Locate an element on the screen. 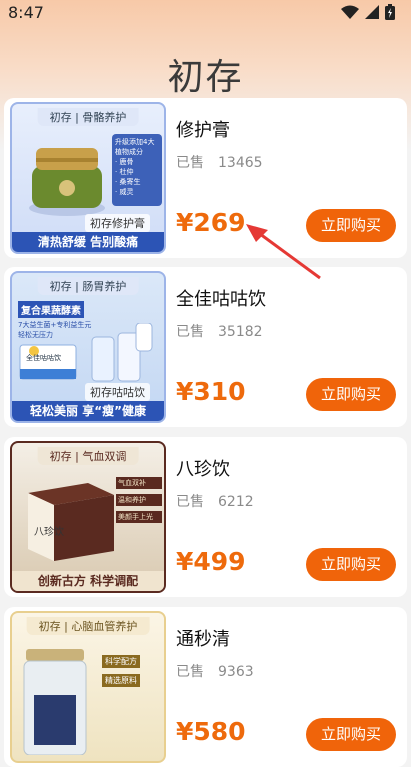  thumb-header: 初存 | 骨骼养护 is located at coordinates (88, 117).